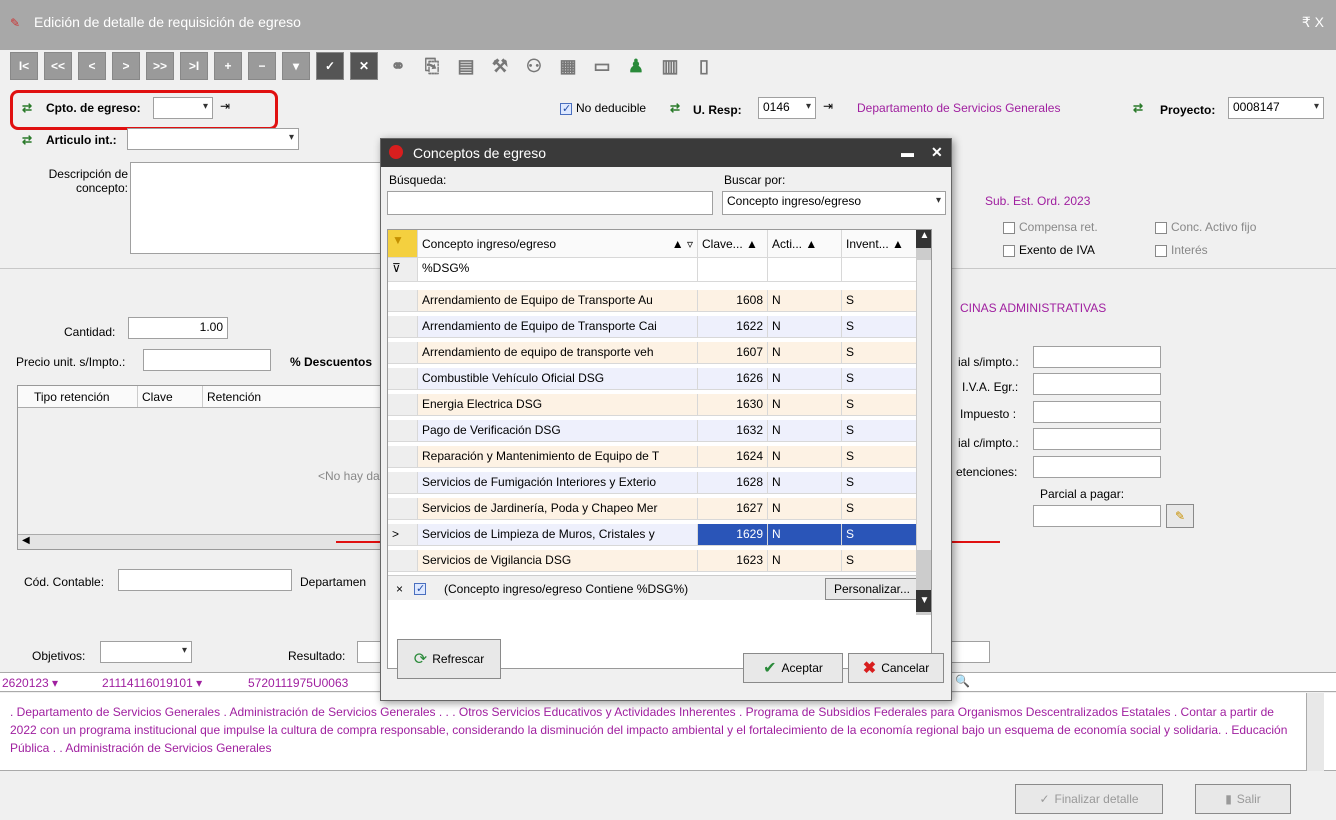 The height and width of the screenshot is (820, 1336). I want to click on interes-checkbox: Interés, so click(1181, 250).